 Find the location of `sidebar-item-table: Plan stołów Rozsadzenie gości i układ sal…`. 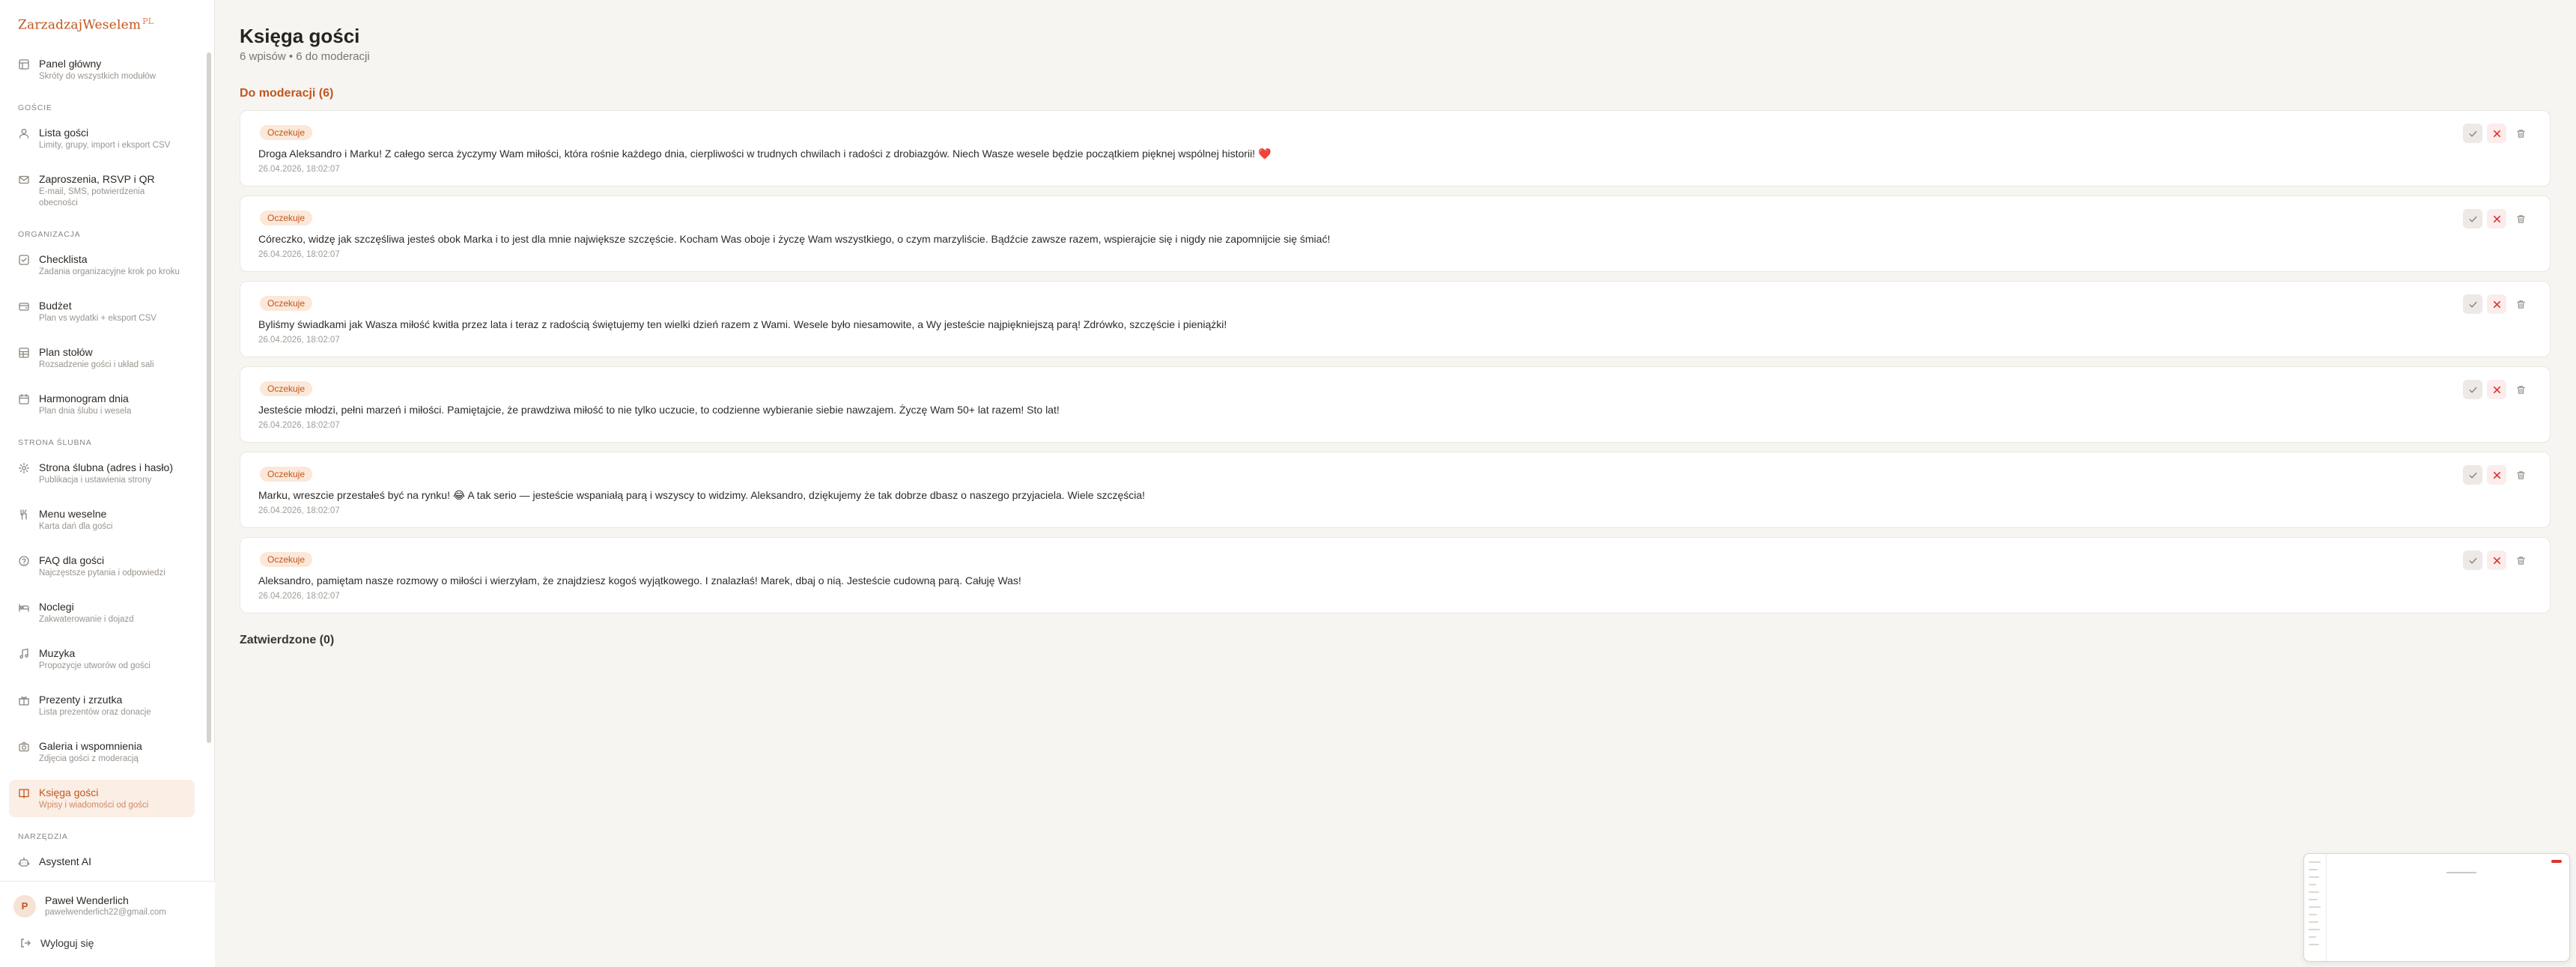

sidebar-item-table: Plan stołów Rozsadzenie gości i układ sal… is located at coordinates (102, 358).